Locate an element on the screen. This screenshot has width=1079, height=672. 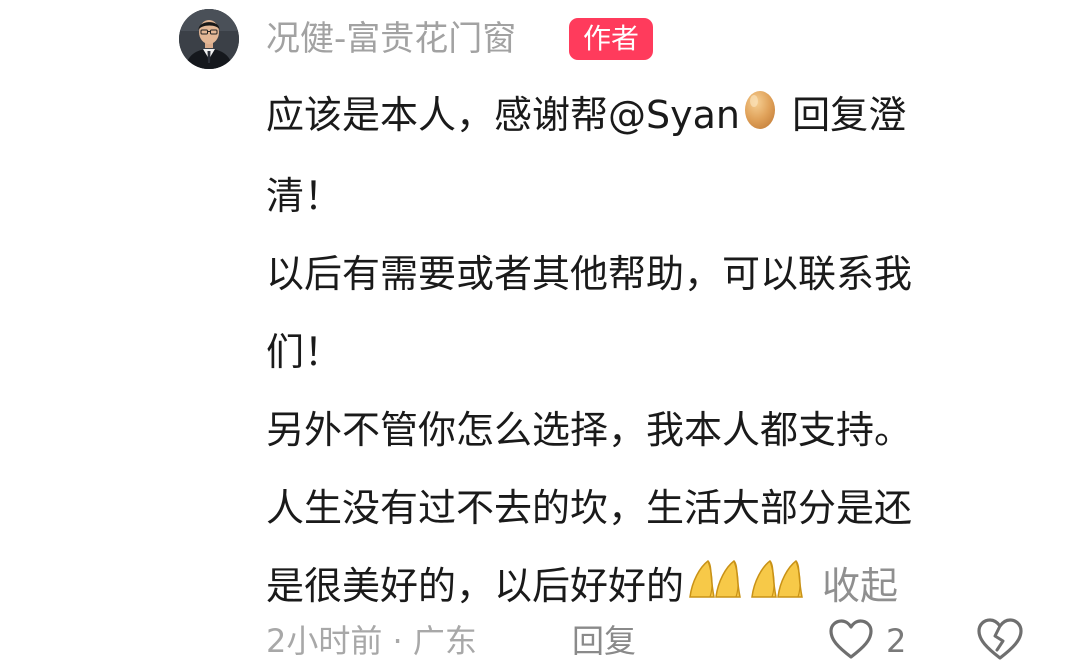
comment-line-1: 应该是本人，感谢帮@Syan 回复澄 is located at coordinates (656, 116).